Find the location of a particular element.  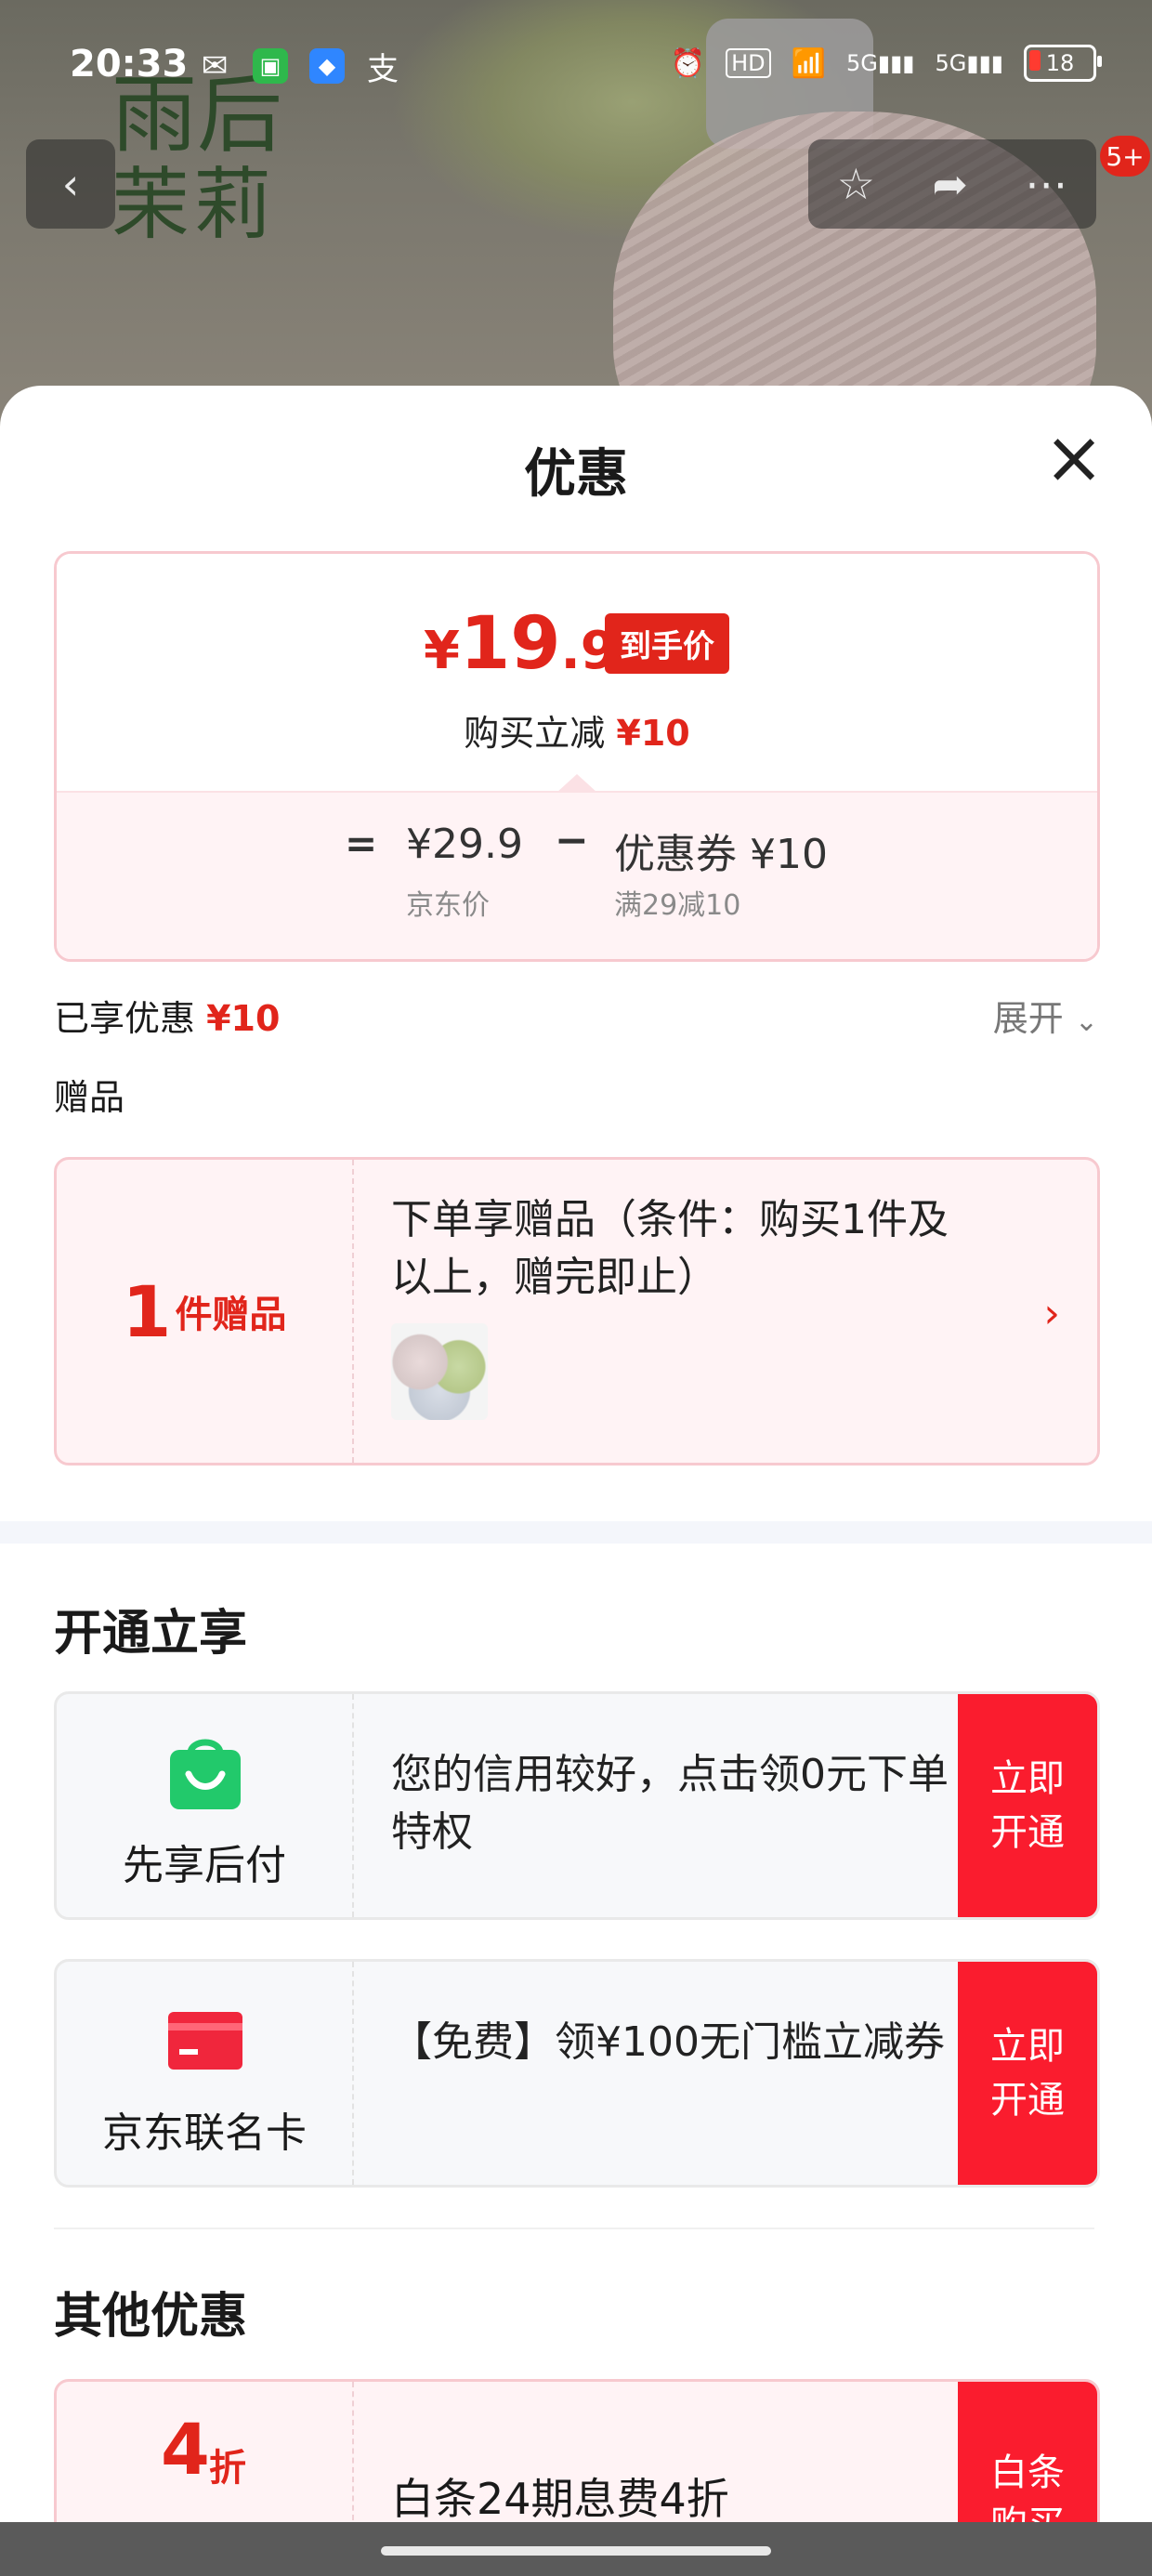

gift-count: 1 件赠品 is located at coordinates (205, 1311).